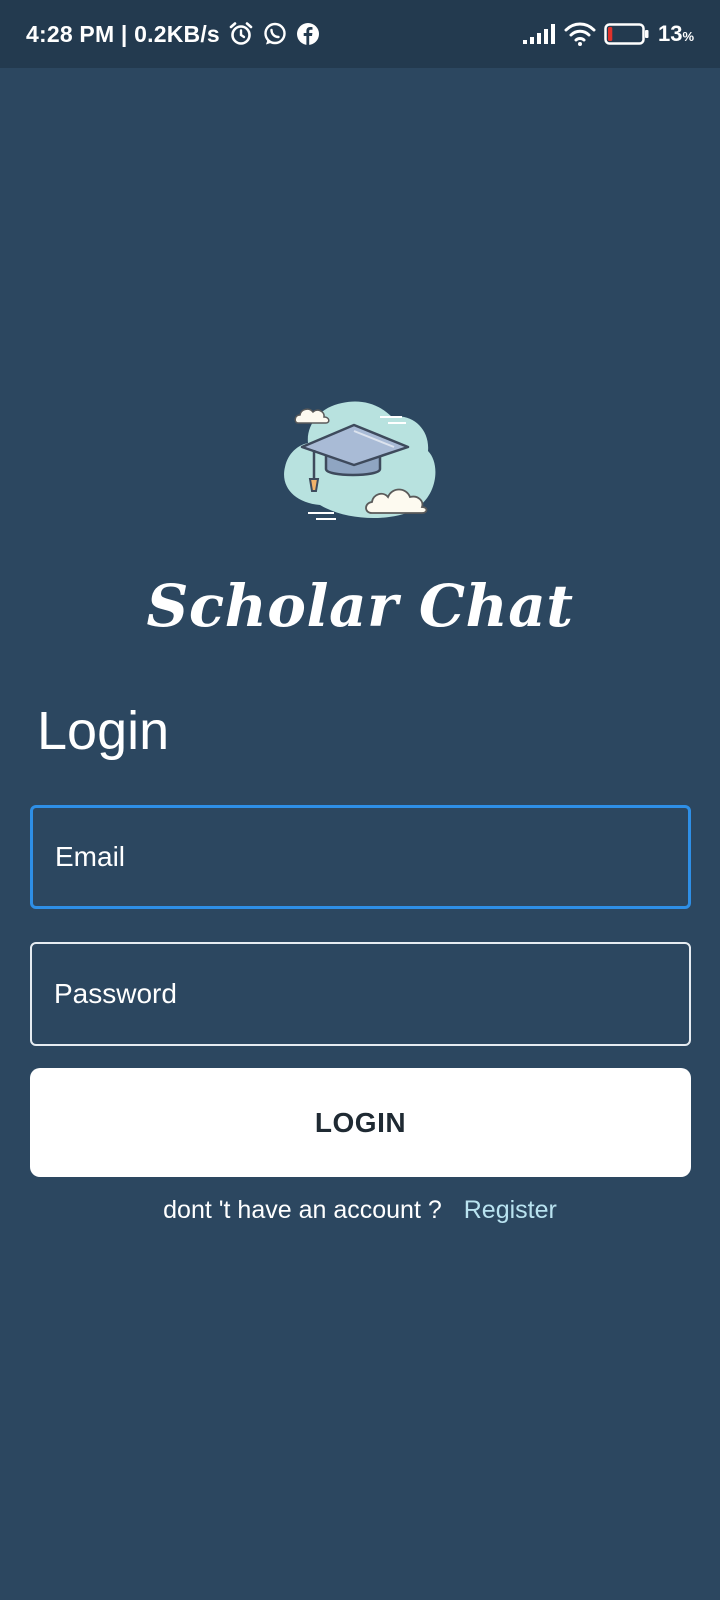  I want to click on password-field-container, so click(360, 994).